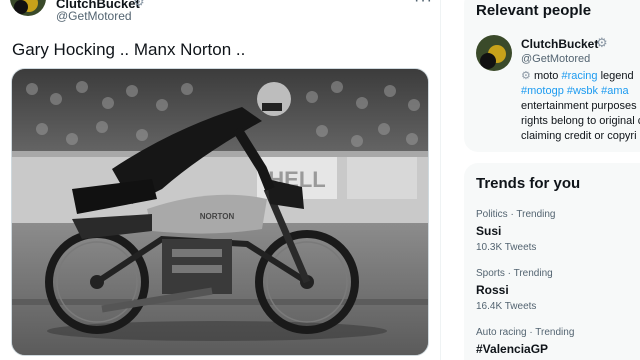  What do you see at coordinates (506, 247) in the screenshot?
I see `trend-count: 10.3K Tweets` at bounding box center [506, 247].